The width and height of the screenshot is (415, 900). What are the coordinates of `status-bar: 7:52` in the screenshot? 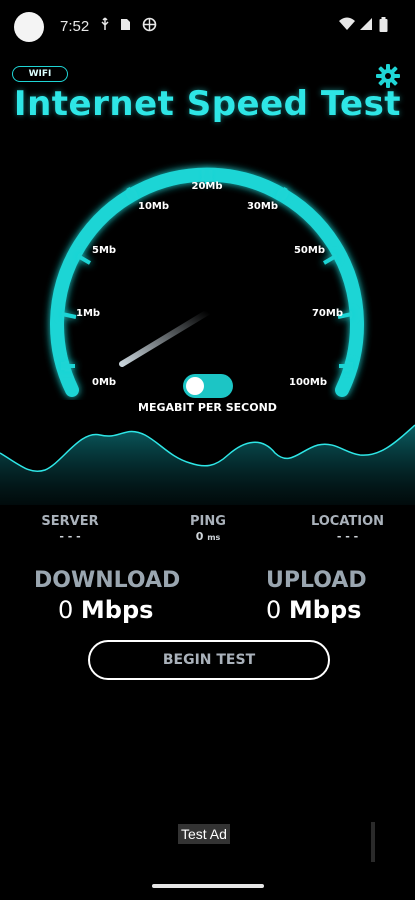 It's located at (207, 26).